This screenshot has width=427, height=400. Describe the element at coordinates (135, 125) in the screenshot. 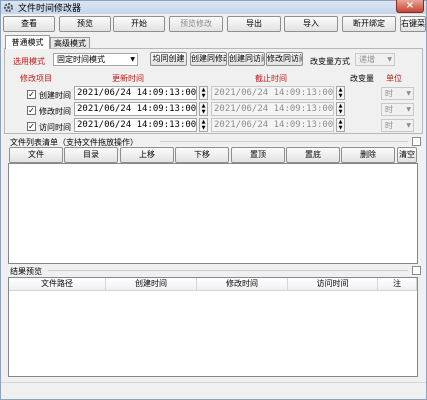

I see `access-new-time-field: 2021/06/24 14:09:13:000` at that location.